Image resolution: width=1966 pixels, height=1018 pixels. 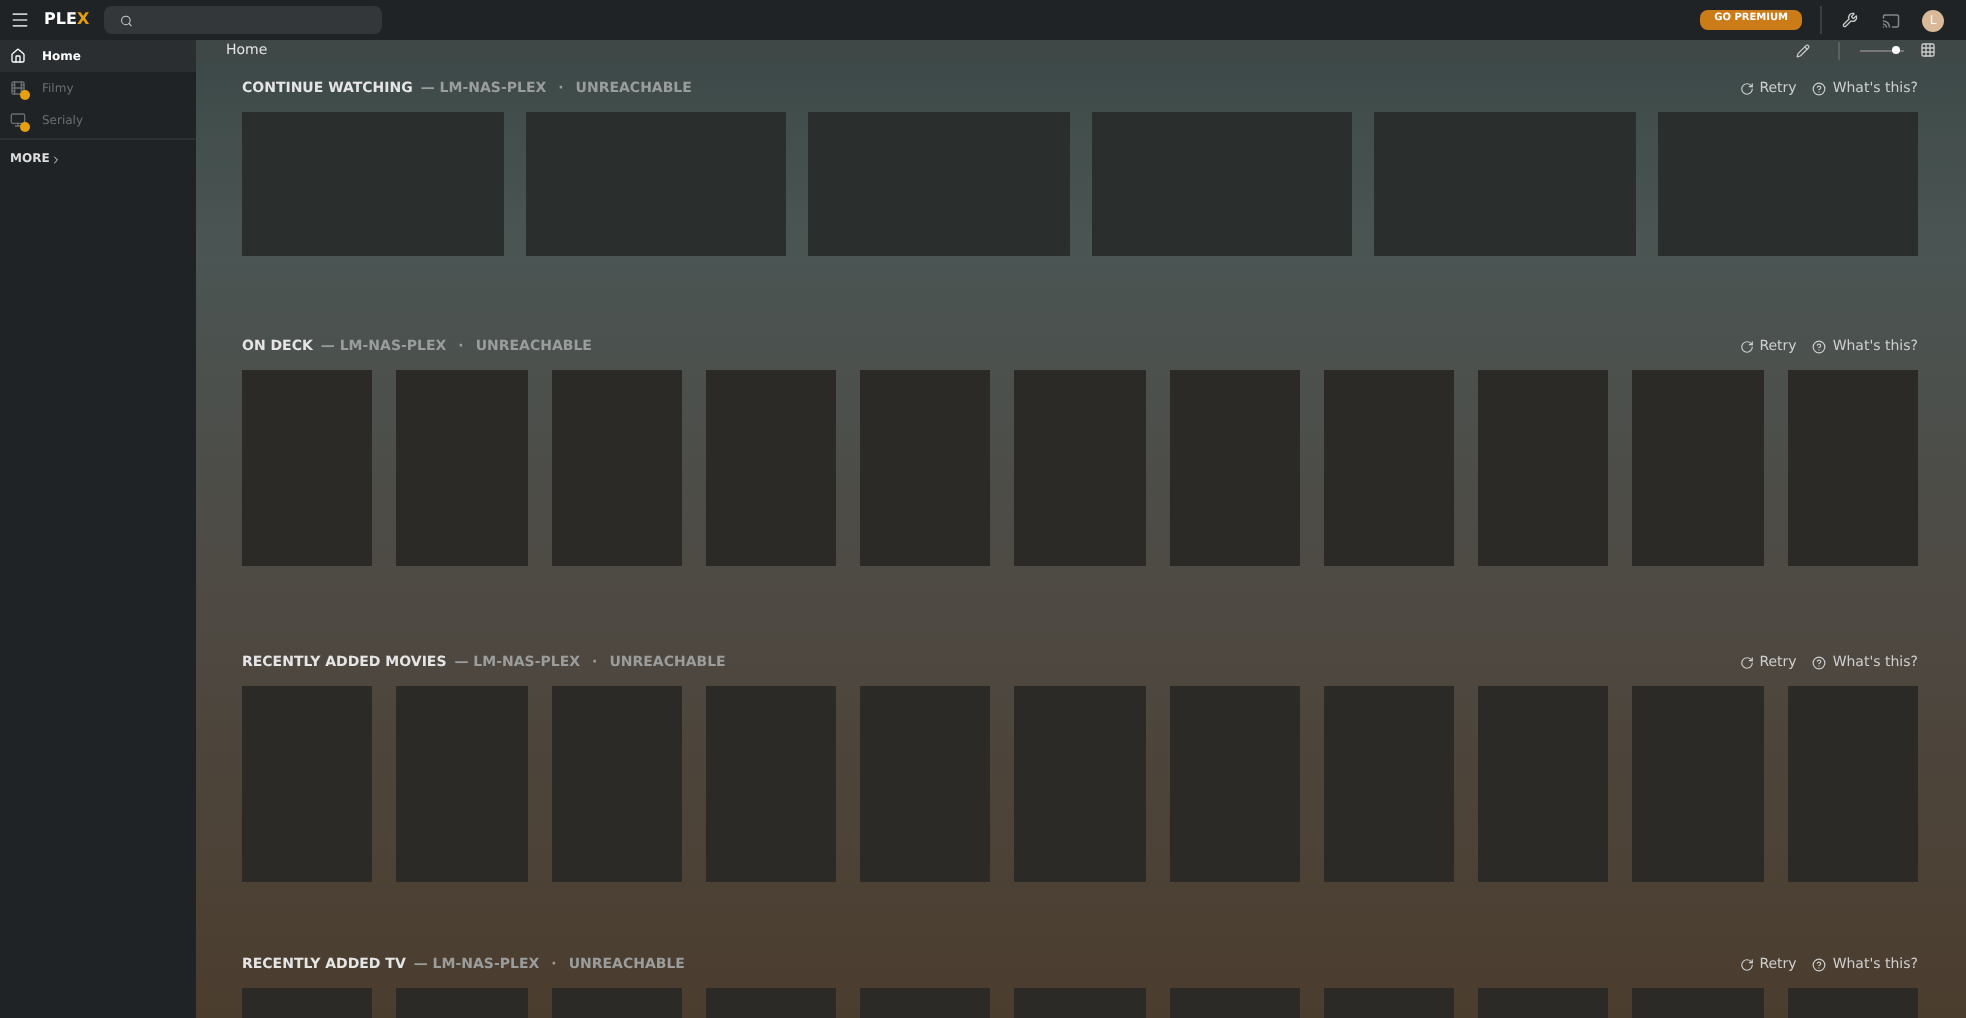 What do you see at coordinates (242, 20) in the screenshot?
I see `search-field` at bounding box center [242, 20].